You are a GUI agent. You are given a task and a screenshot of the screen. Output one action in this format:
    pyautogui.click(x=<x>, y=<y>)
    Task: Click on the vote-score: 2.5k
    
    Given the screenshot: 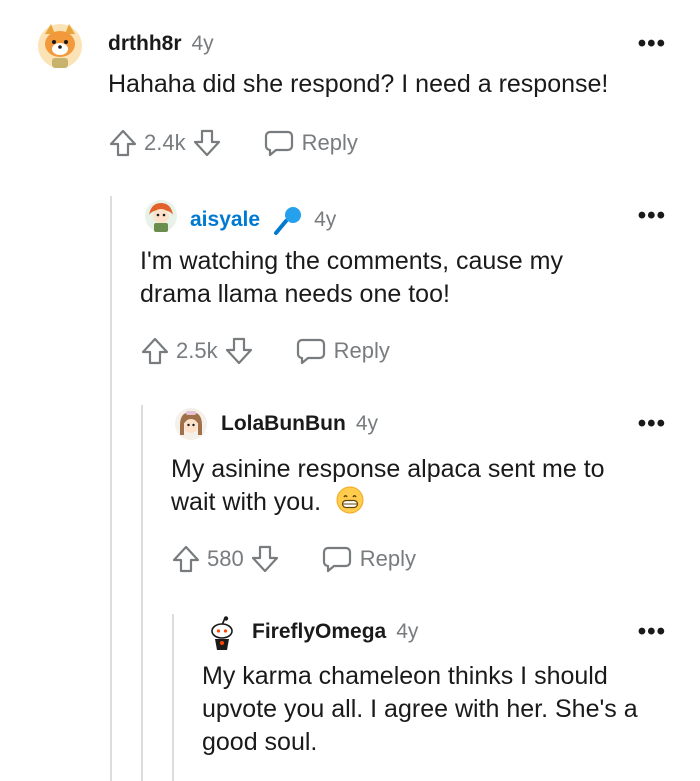 What is the action you would take?
    pyautogui.click(x=197, y=350)
    